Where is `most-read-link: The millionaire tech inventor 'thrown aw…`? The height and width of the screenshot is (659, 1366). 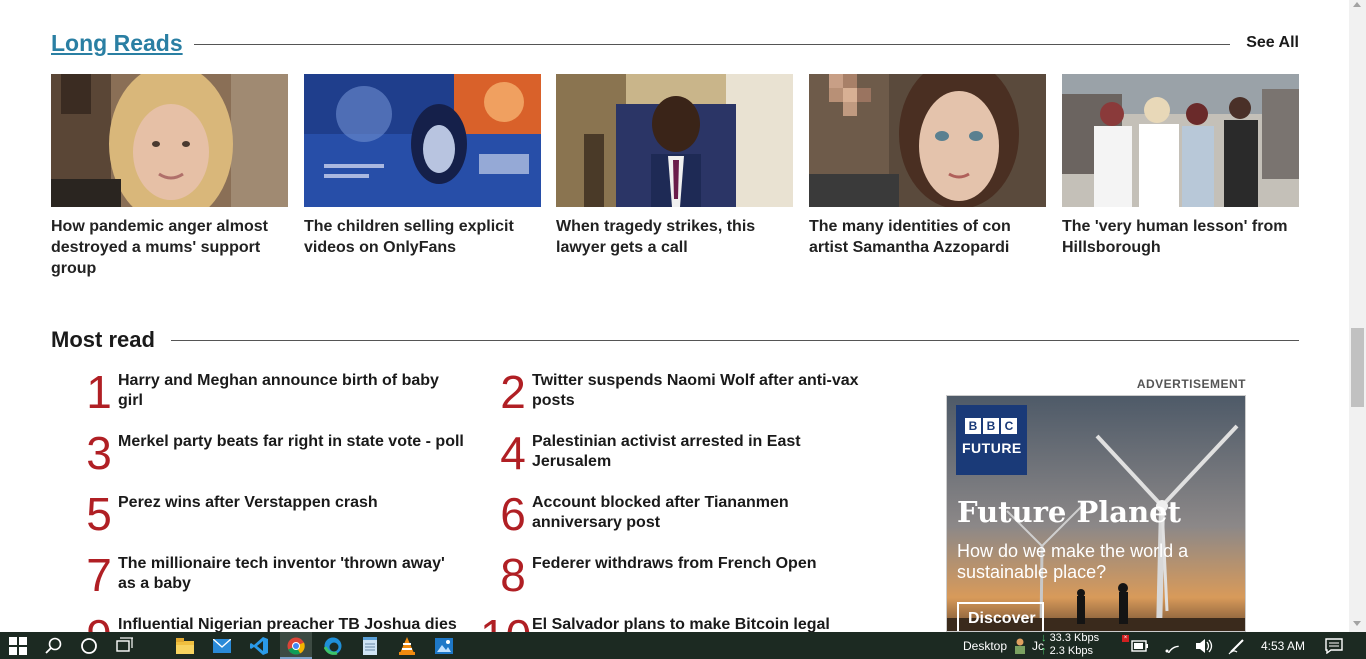 most-read-link: The millionaire tech inventor 'thrown aw… is located at coordinates (291, 574).